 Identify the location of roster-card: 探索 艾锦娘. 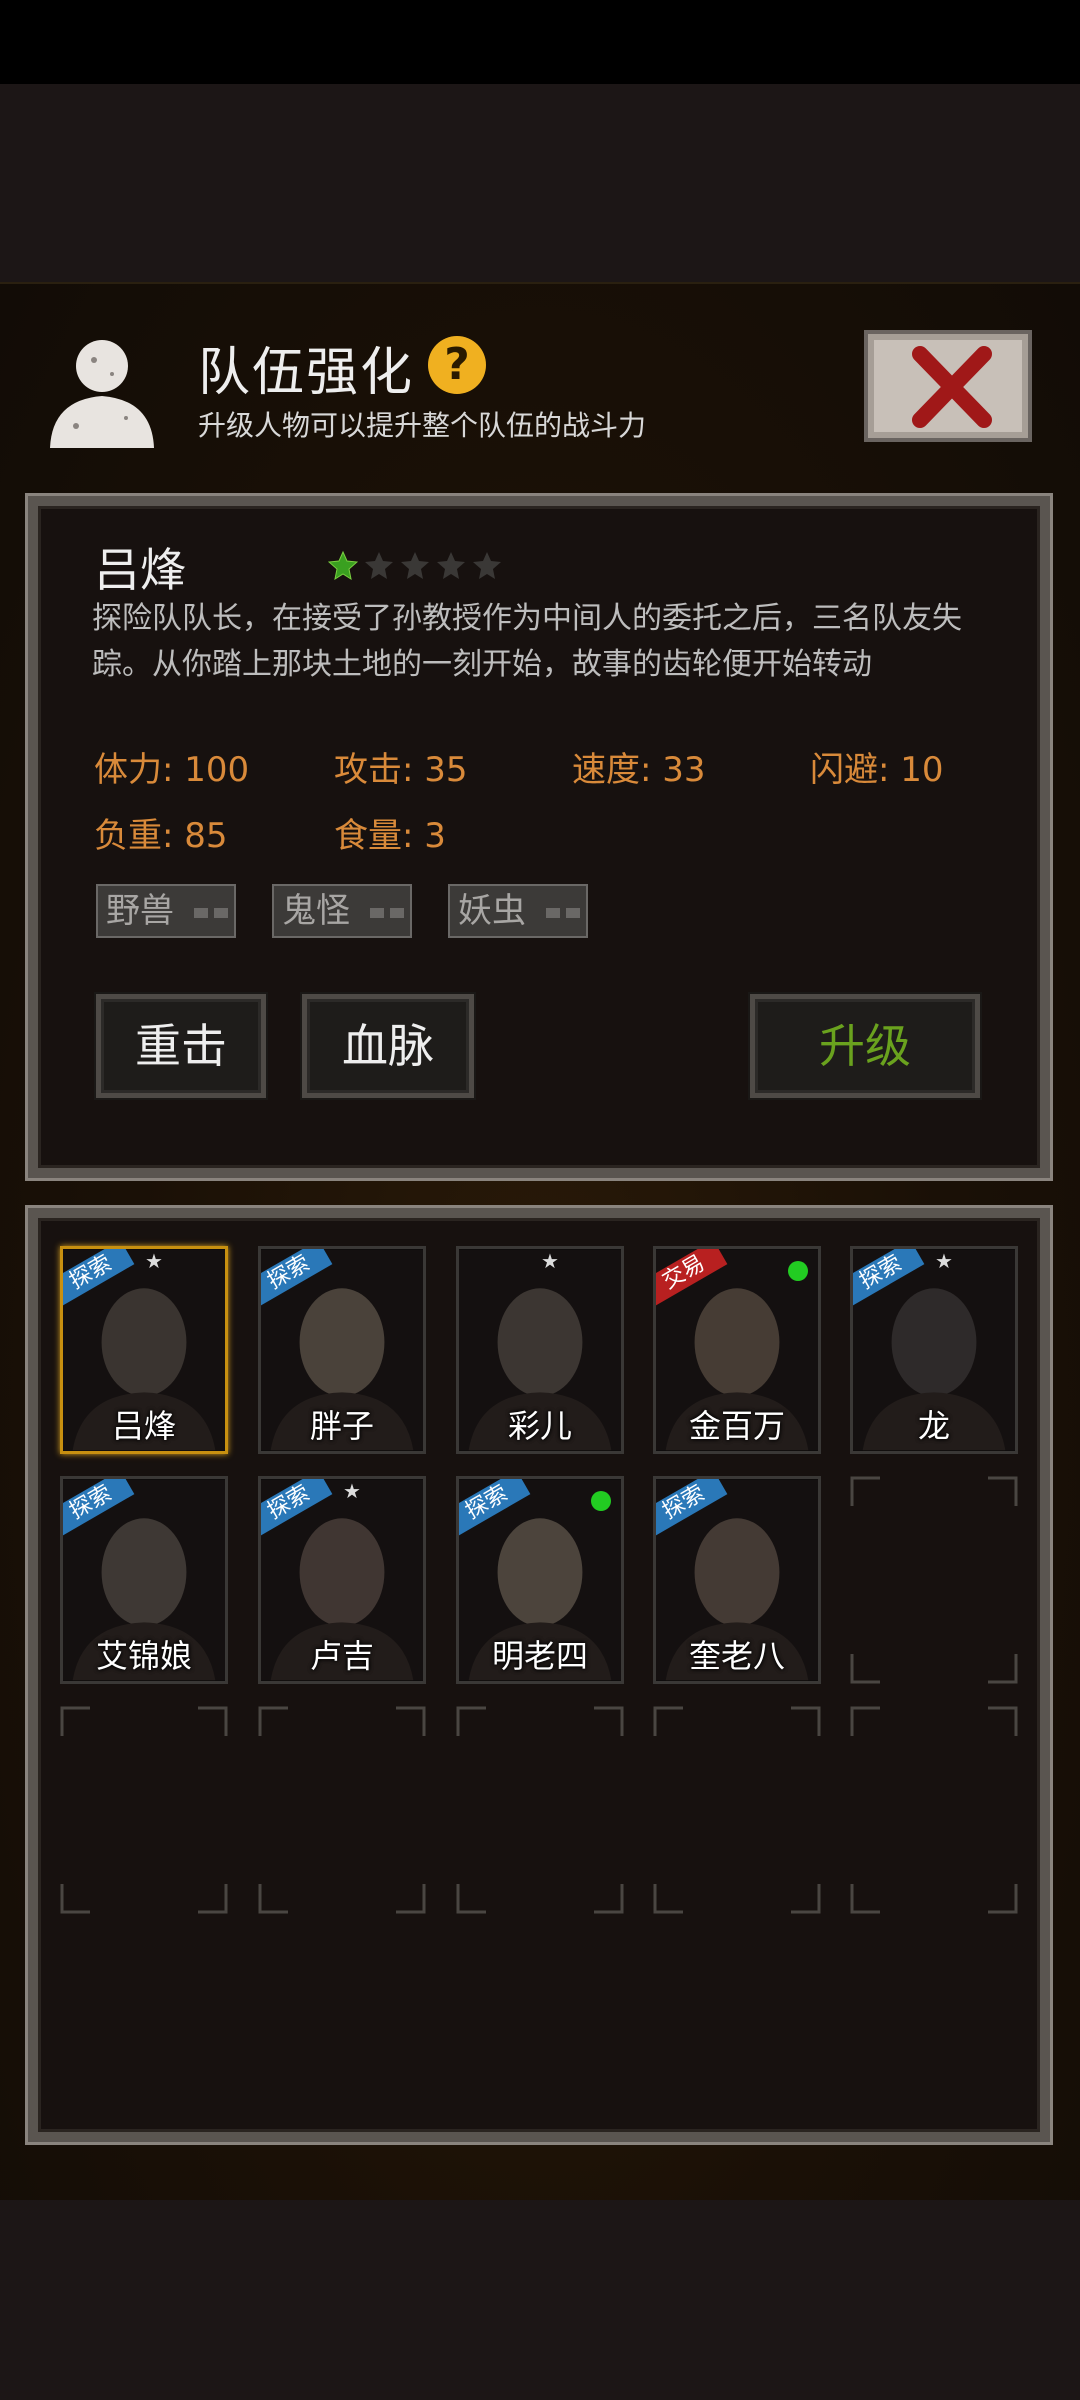
(144, 1580).